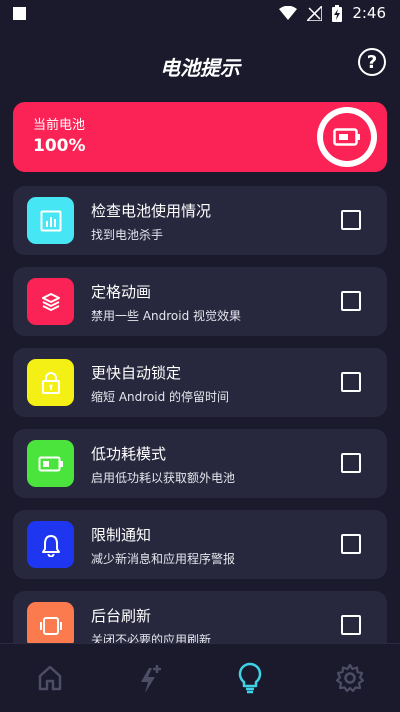 The image size is (400, 712). What do you see at coordinates (163, 559) in the screenshot?
I see `item-subtitle: 减少新消息和应用程序警报` at bounding box center [163, 559].